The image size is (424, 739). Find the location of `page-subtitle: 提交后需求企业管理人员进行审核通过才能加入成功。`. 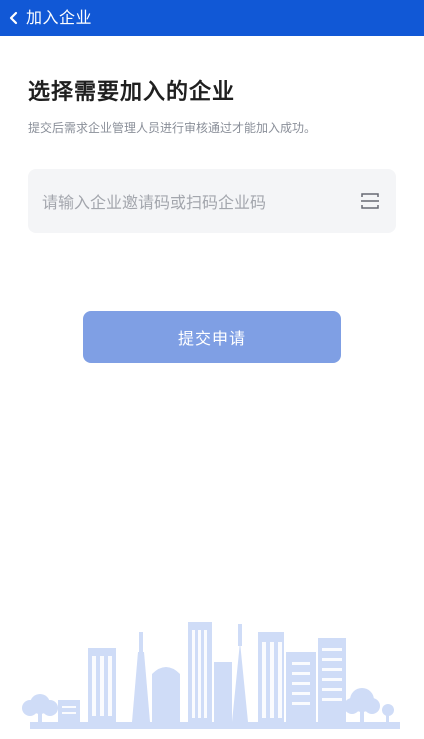

page-subtitle: 提交后需求企业管理人员进行审核通过才能加入成功。 is located at coordinates (172, 128).